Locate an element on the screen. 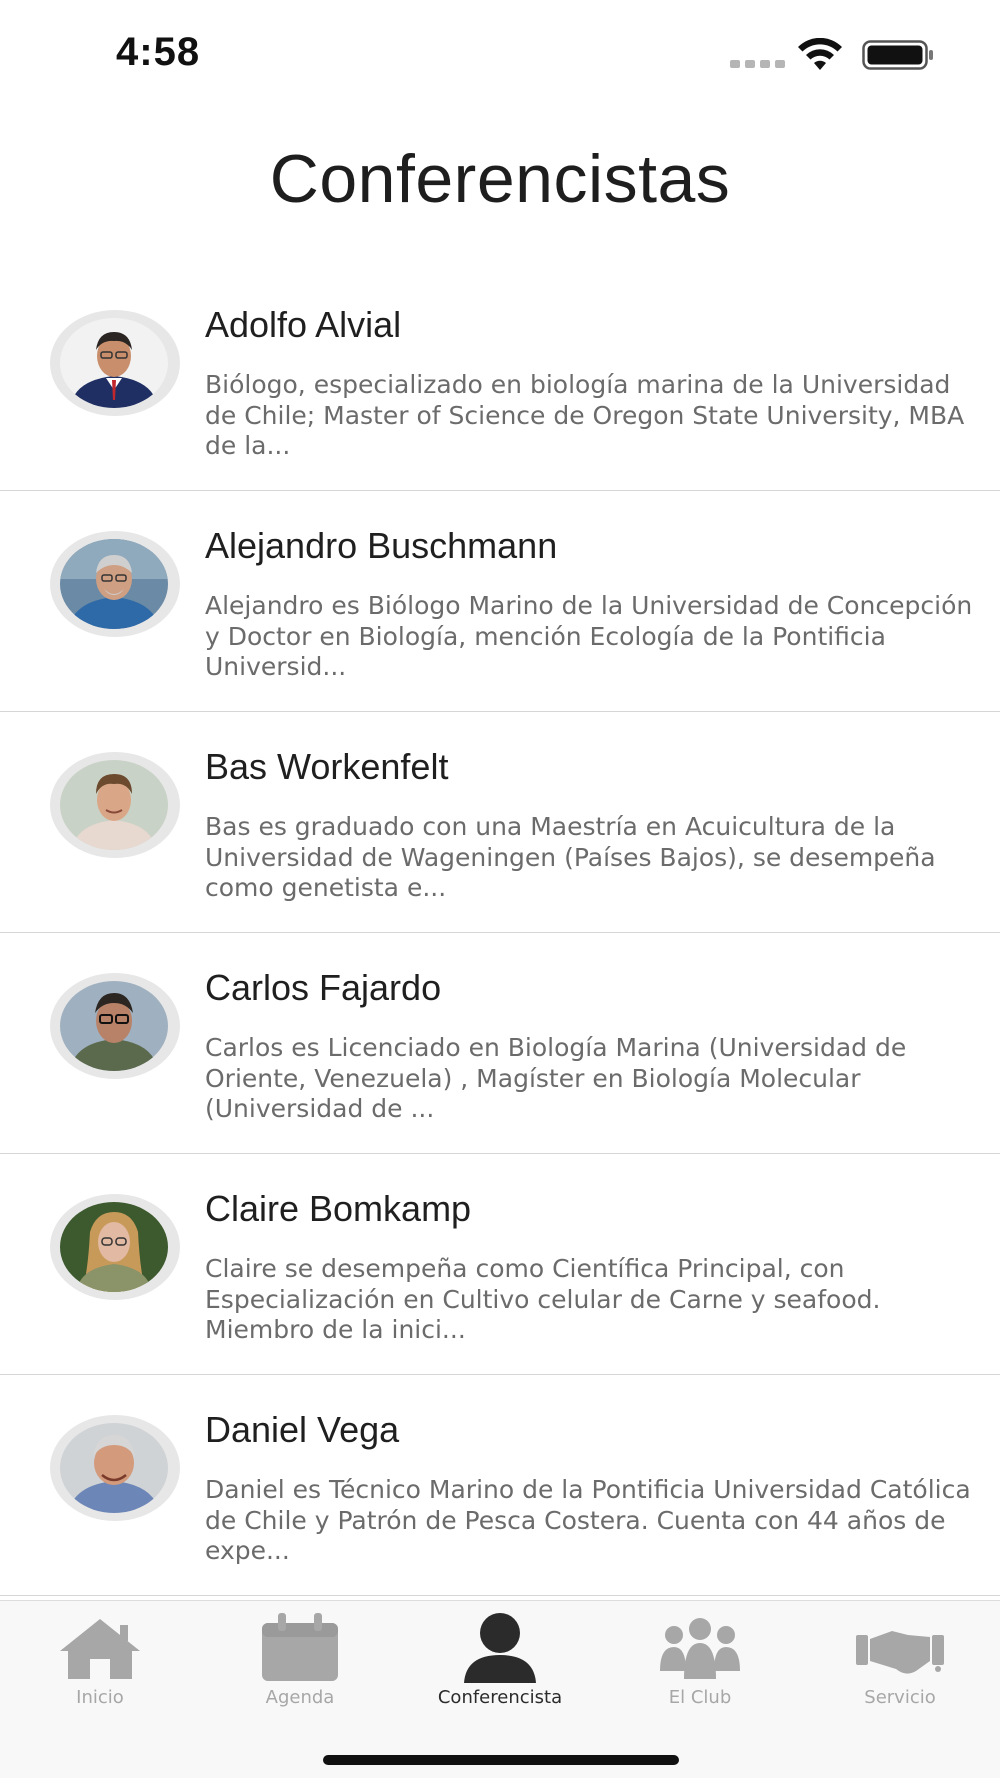  speaker-name: Bas Workenfelt is located at coordinates (327, 766).